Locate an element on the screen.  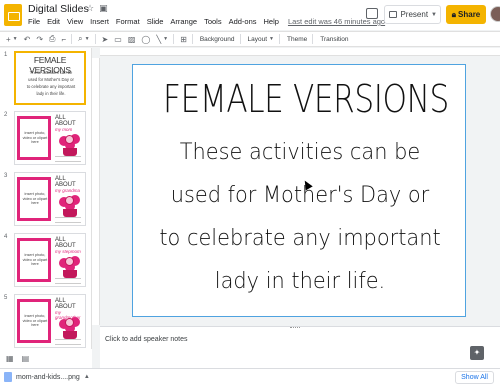
menu-help: Help is located at coordinates (271, 21).